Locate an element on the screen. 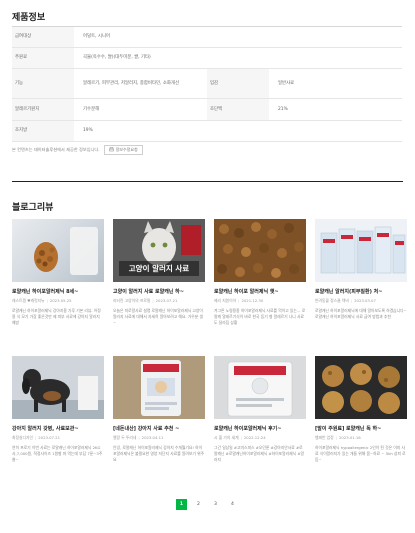 The height and width of the screenshot is (533, 415). product-info-title: 제품정보 is located at coordinates (29, 18).